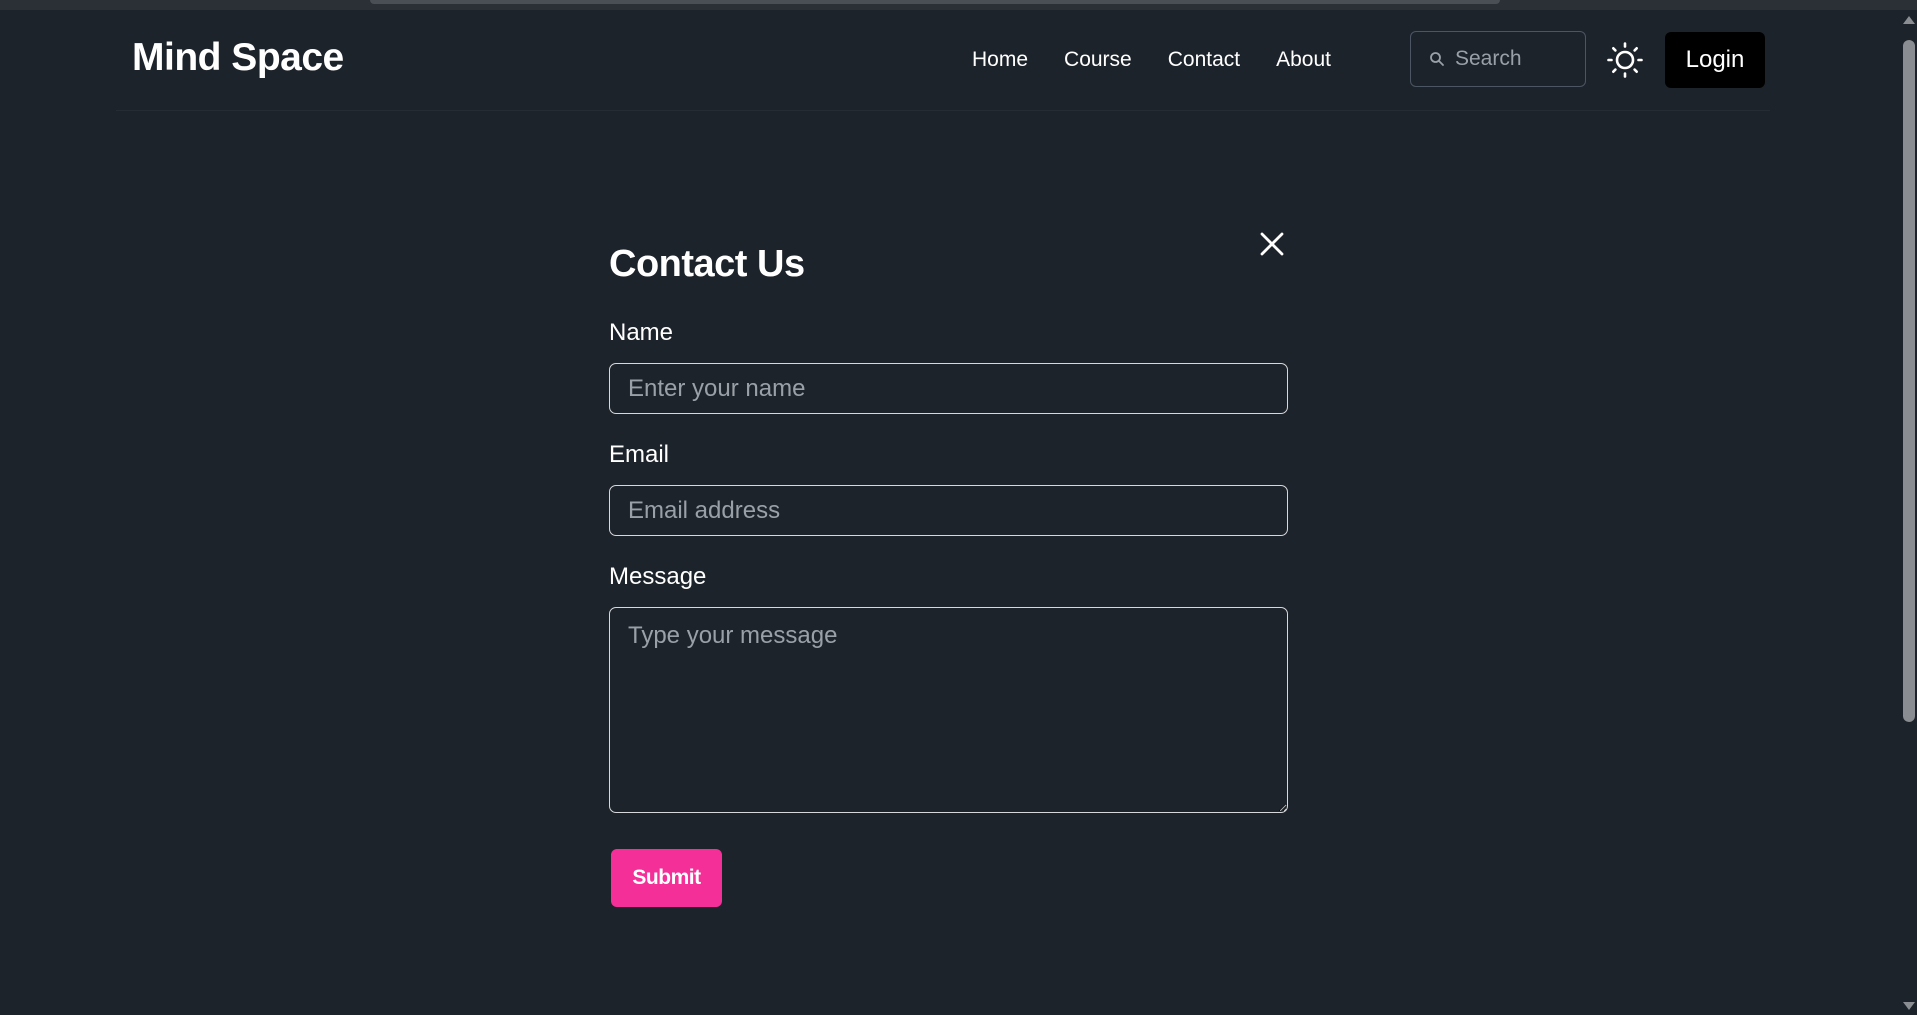 This screenshot has height=1015, width=1917. I want to click on close-icon, so click(1272, 244).